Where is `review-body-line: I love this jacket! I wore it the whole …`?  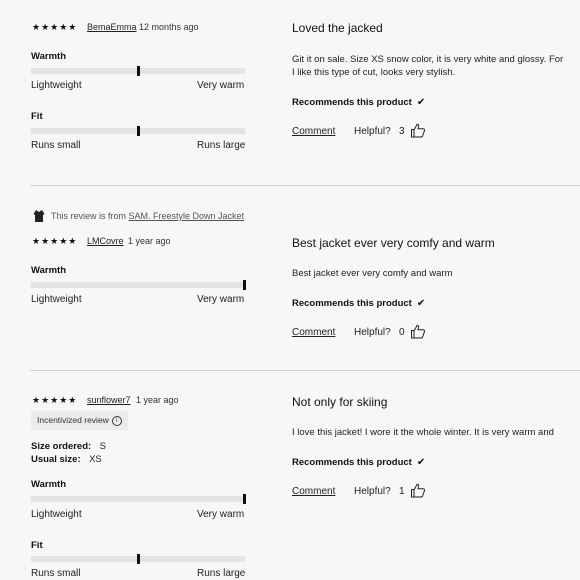 review-body-line: I love this jacket! I wore it the whole … is located at coordinates (423, 432).